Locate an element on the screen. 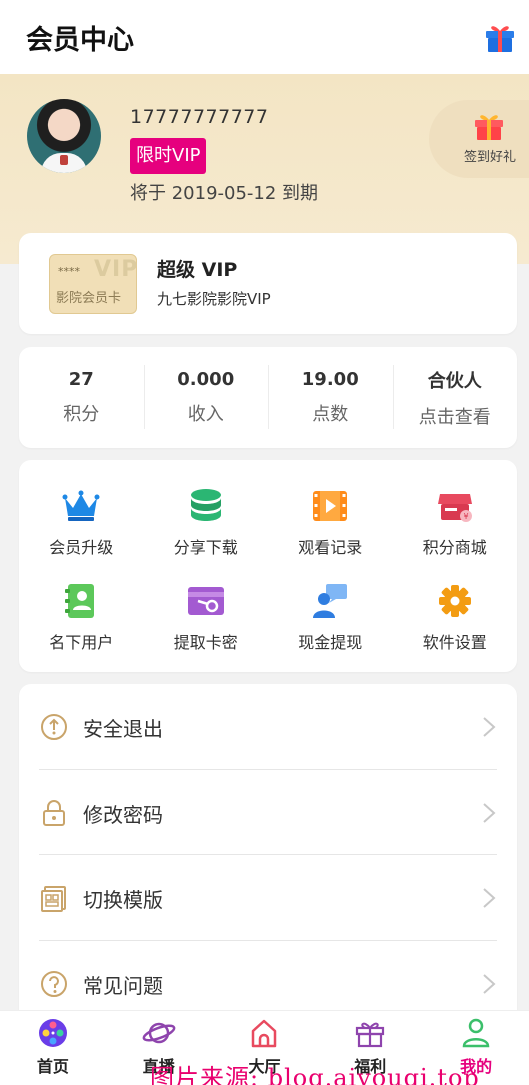  grid-item-users: 名下用户 is located at coordinates (81, 616).